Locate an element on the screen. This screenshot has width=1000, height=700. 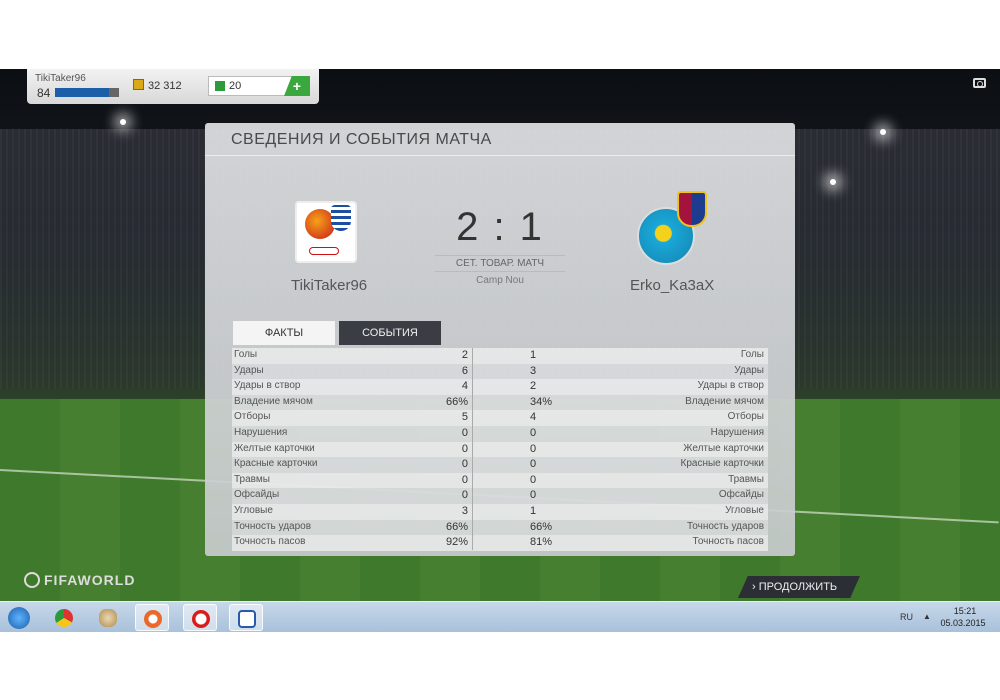
stat-row: Офсайды 0 0 Офсайды is located at coordinates (500, 496).